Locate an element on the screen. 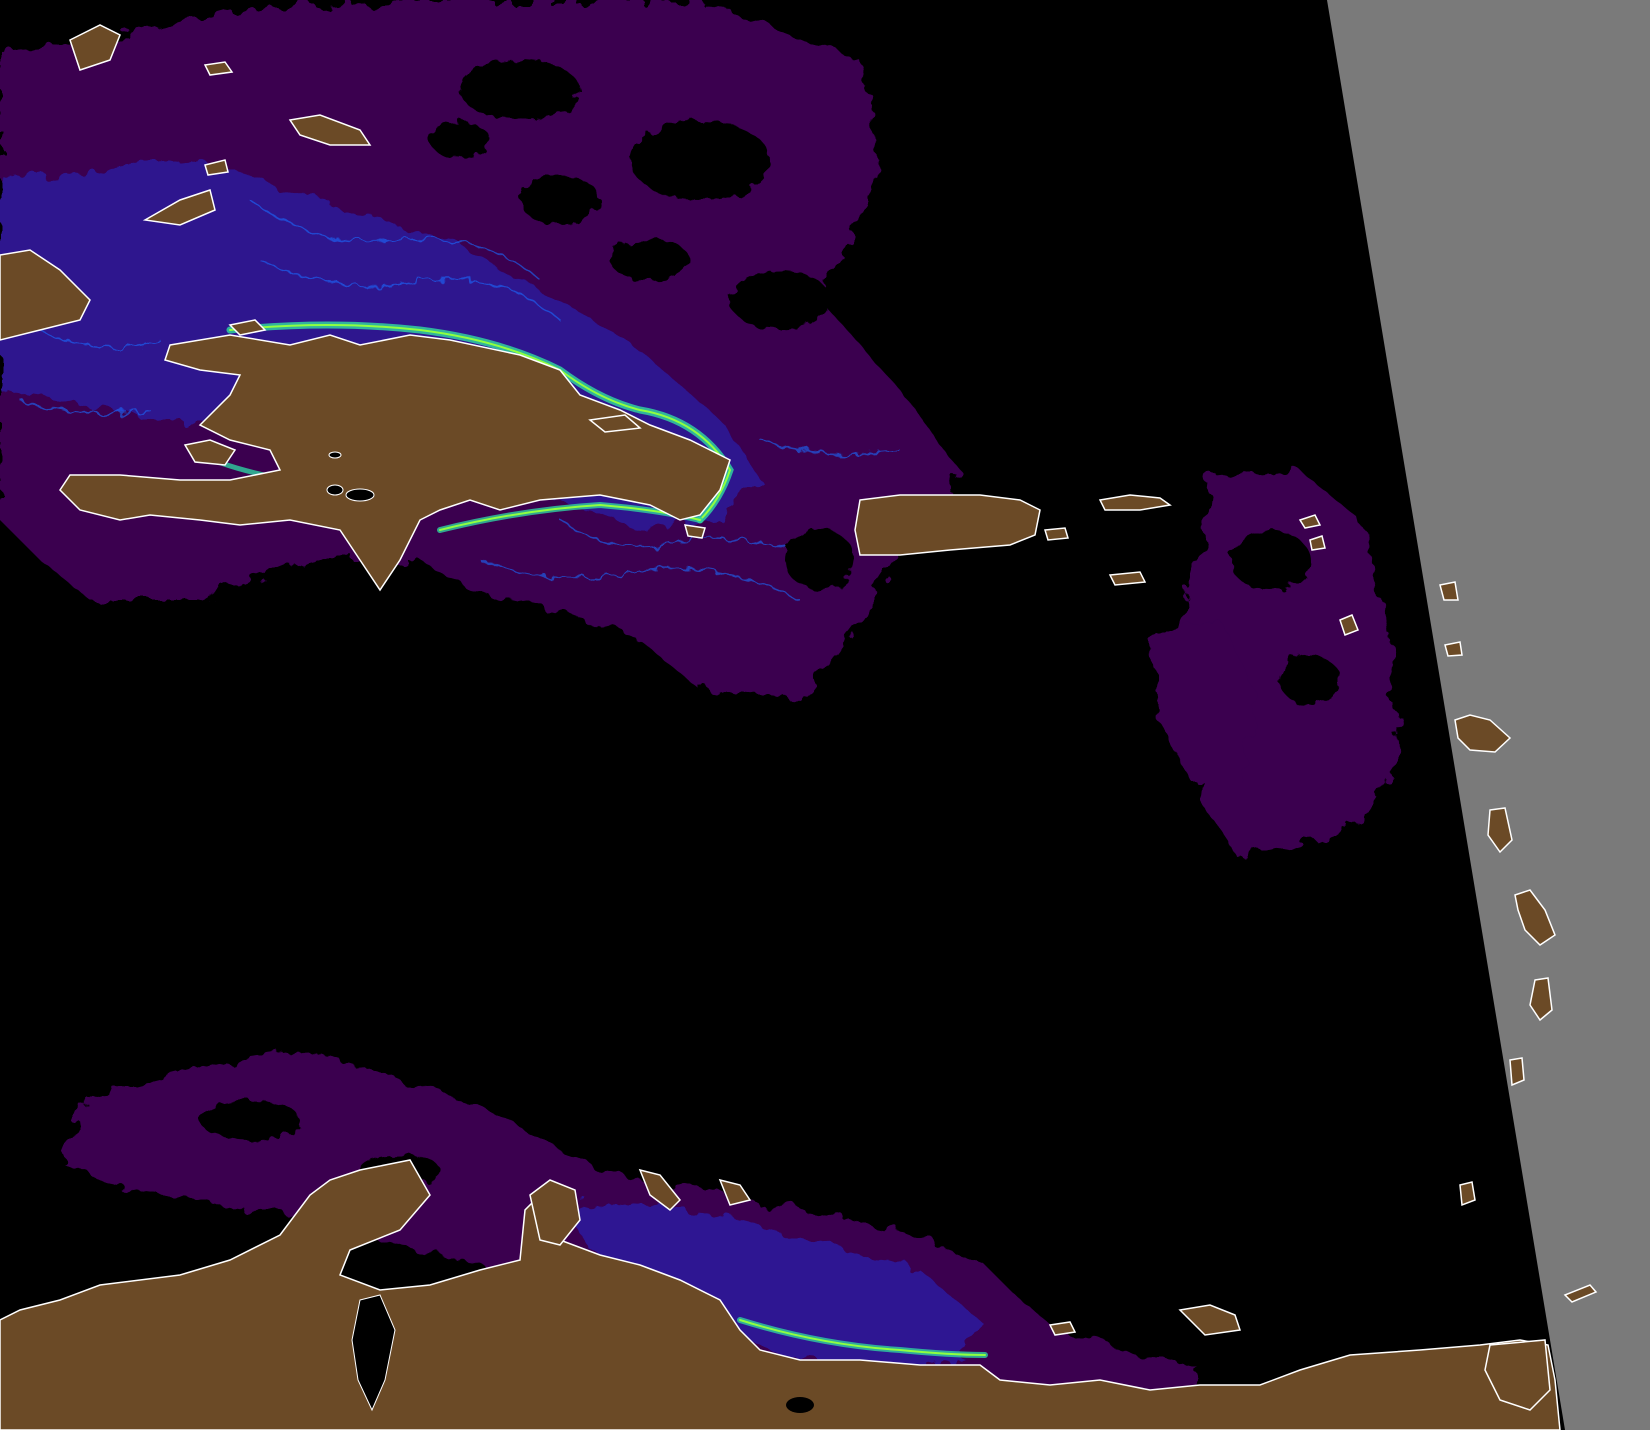  lake-azuei is located at coordinates (335, 490).